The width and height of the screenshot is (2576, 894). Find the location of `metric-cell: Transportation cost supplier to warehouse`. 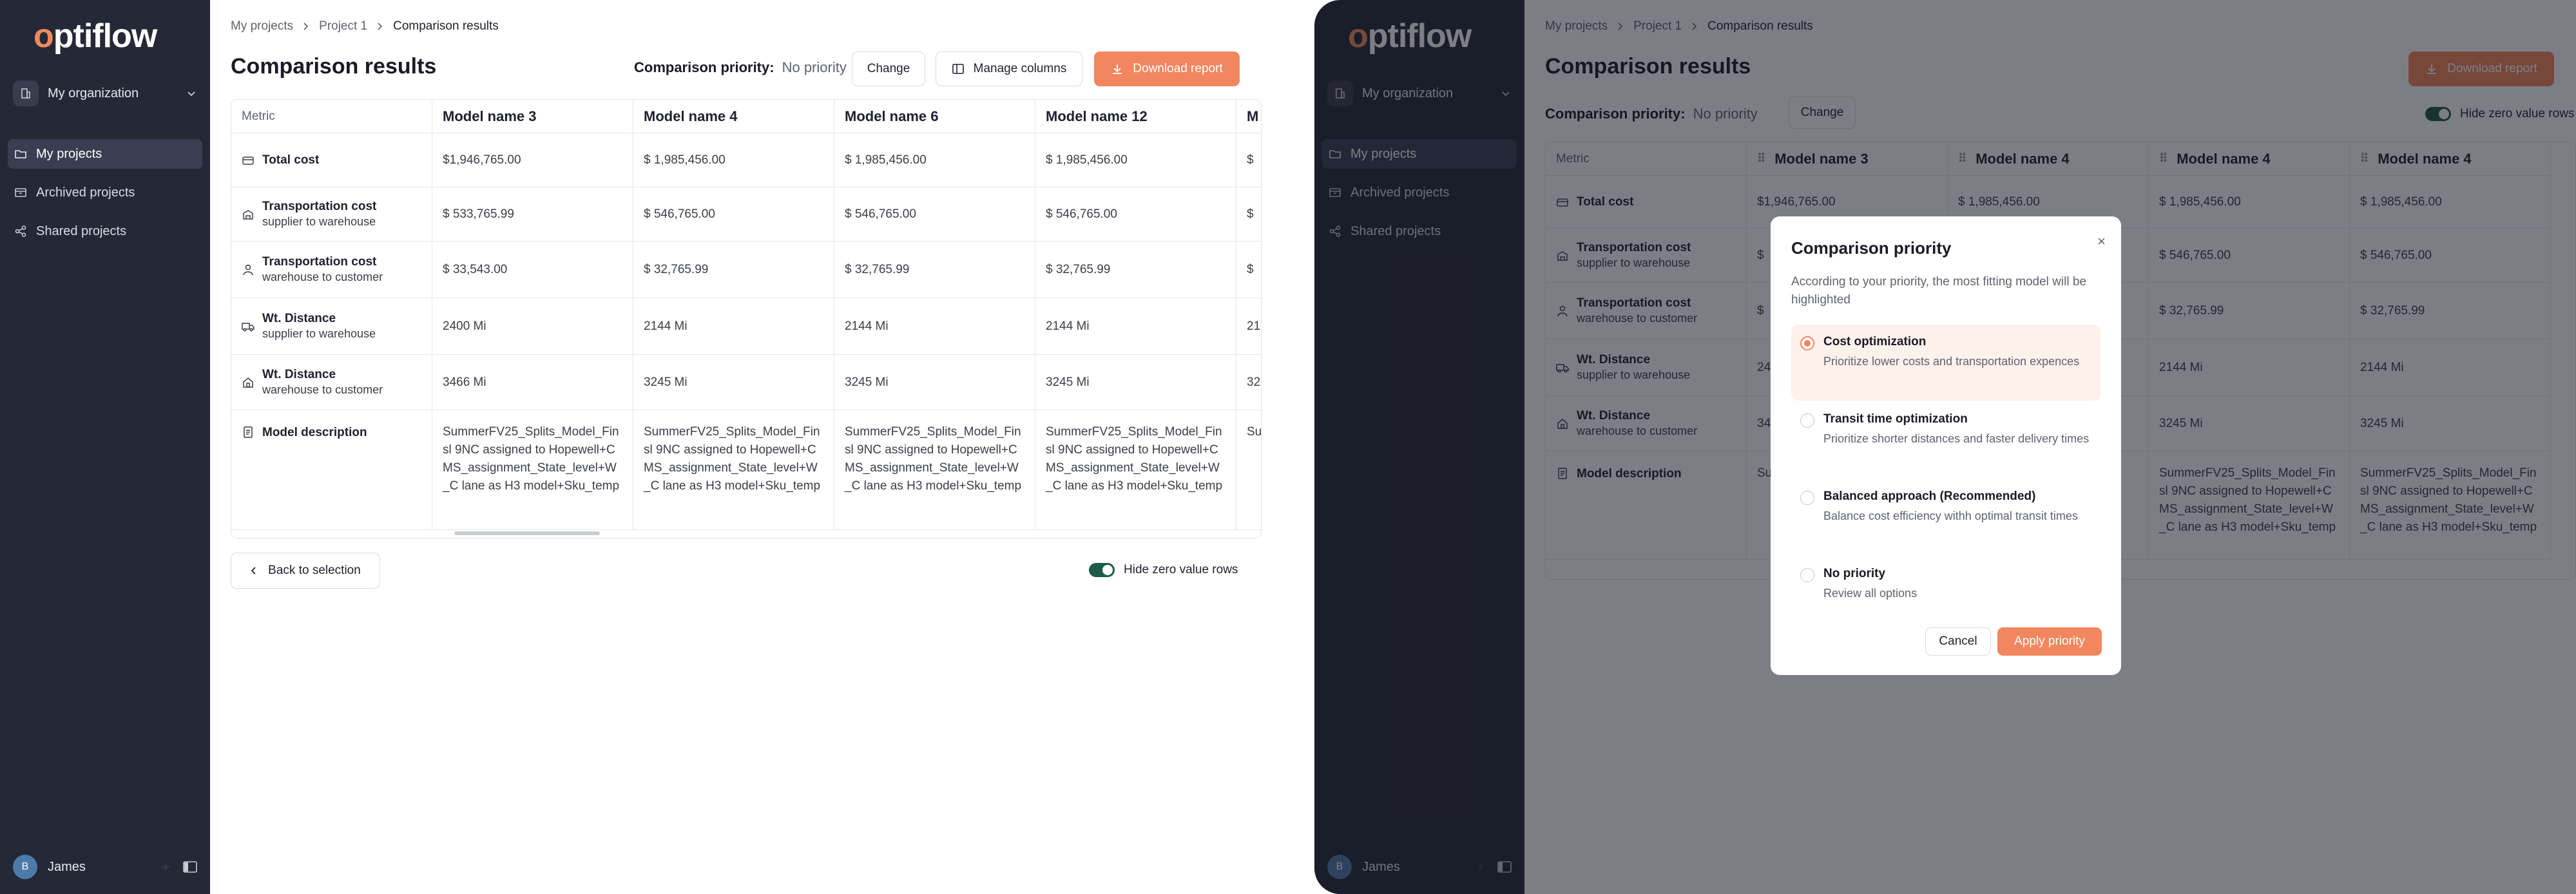

metric-cell: Transportation cost supplier to warehouse is located at coordinates (331, 214).